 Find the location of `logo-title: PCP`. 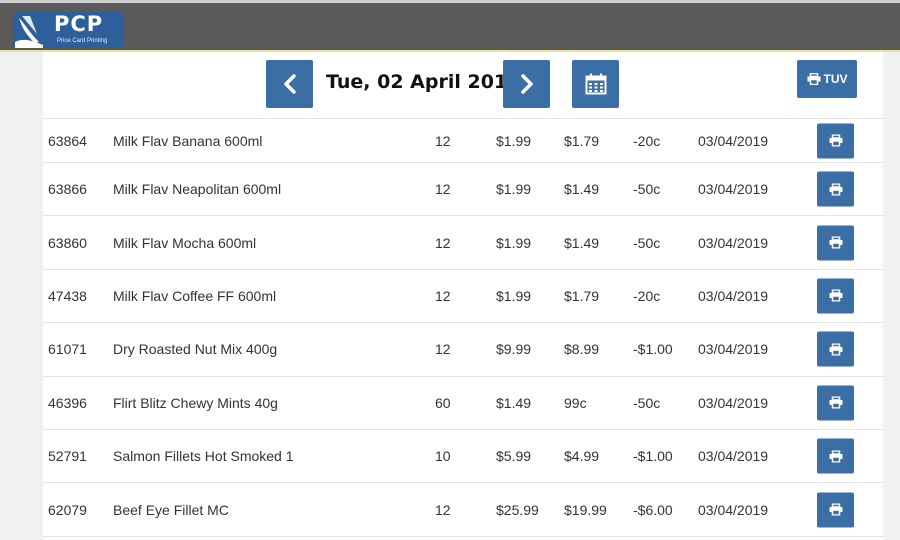

logo-title: PCP is located at coordinates (79, 24).